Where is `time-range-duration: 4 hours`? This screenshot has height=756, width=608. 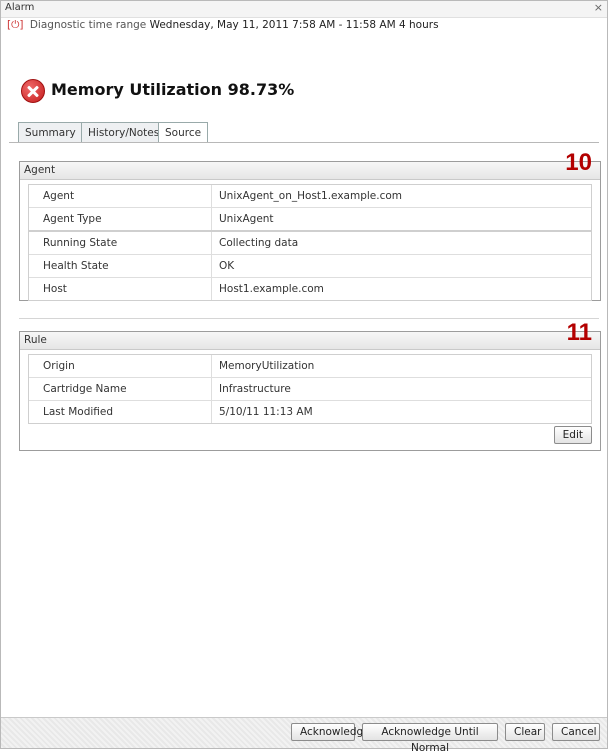 time-range-duration: 4 hours is located at coordinates (419, 25).